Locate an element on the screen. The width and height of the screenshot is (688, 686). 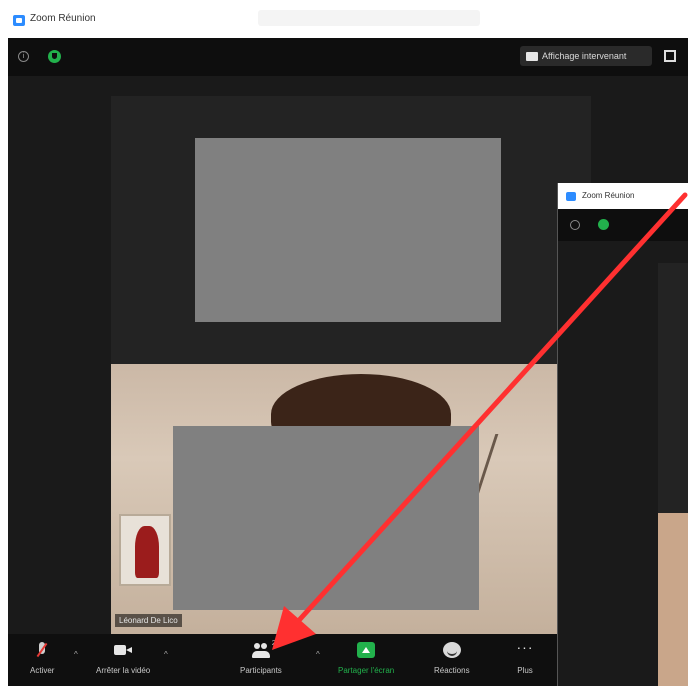
stop-video-button: Arrêter la vidéo is located at coordinates (123, 662).